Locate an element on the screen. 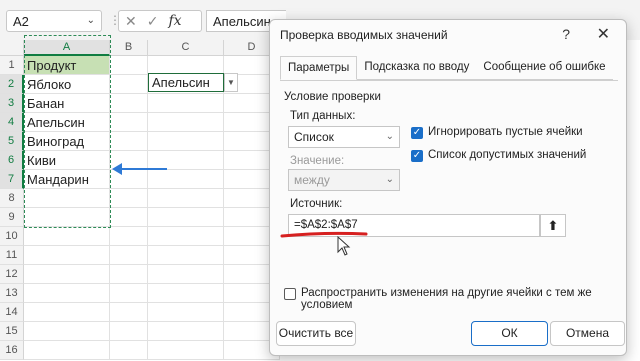  grid-row: 13 is located at coordinates (140, 293).